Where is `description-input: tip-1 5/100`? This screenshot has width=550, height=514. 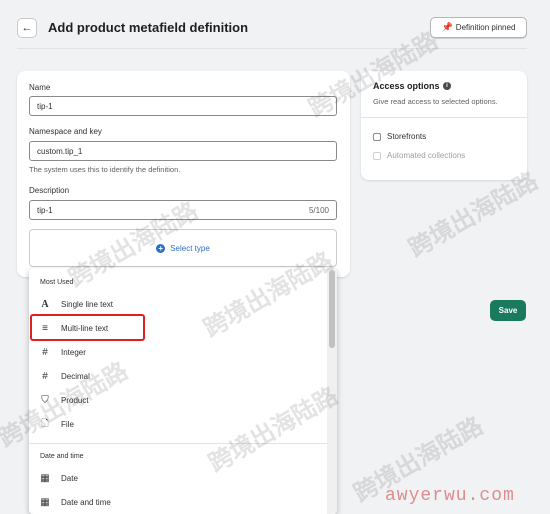
description-input: tip-1 5/100 is located at coordinates (183, 210).